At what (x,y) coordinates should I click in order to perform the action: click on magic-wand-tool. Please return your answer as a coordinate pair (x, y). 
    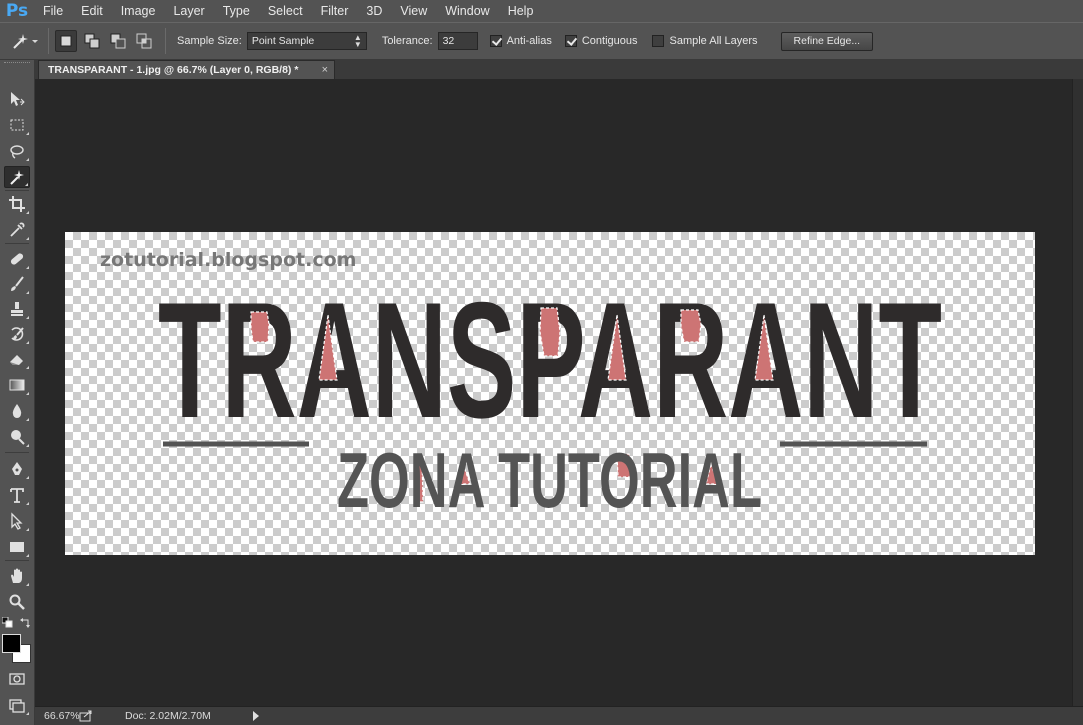
    Looking at the image, I should click on (17, 177).